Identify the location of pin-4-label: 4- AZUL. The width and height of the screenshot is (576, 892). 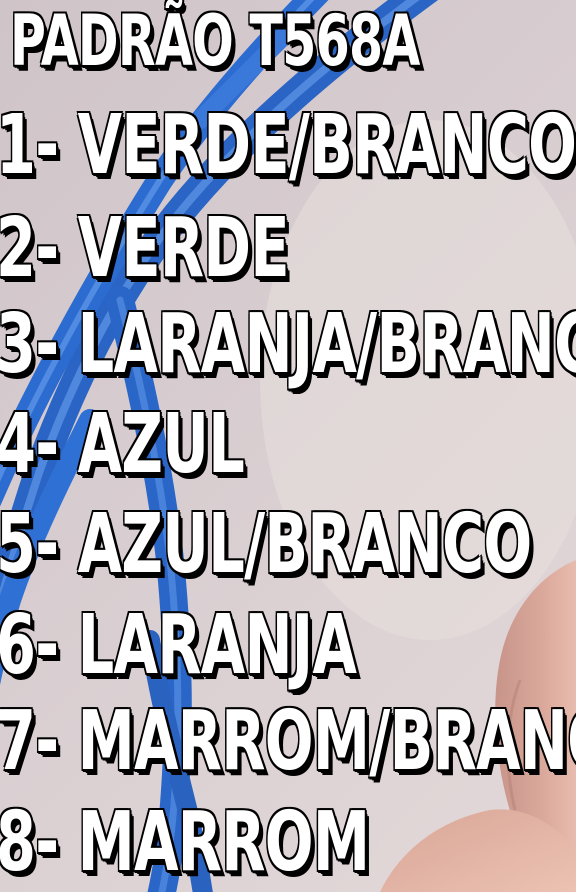
(122, 444).